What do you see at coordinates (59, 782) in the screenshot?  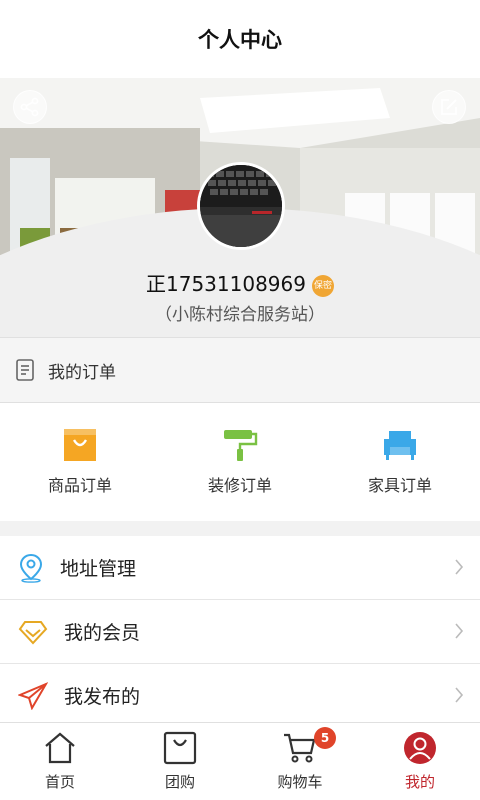 I see `tab-label: 首页` at bounding box center [59, 782].